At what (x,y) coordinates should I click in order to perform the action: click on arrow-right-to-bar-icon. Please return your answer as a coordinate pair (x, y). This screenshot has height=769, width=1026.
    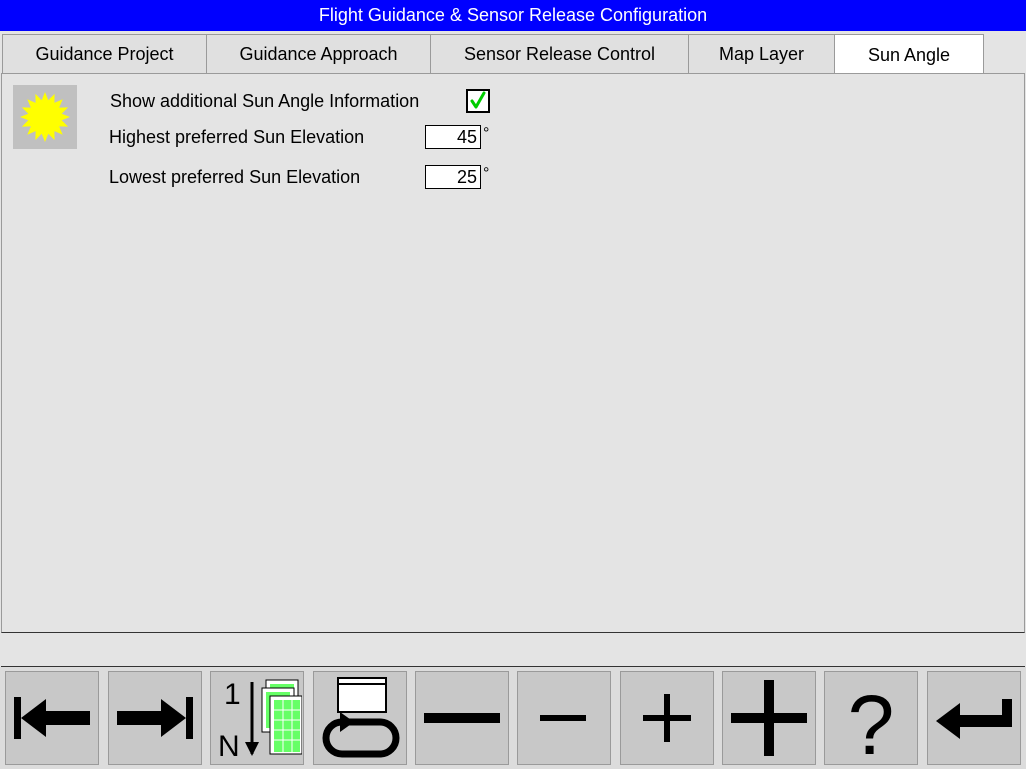
    Looking at the image, I should click on (155, 718).